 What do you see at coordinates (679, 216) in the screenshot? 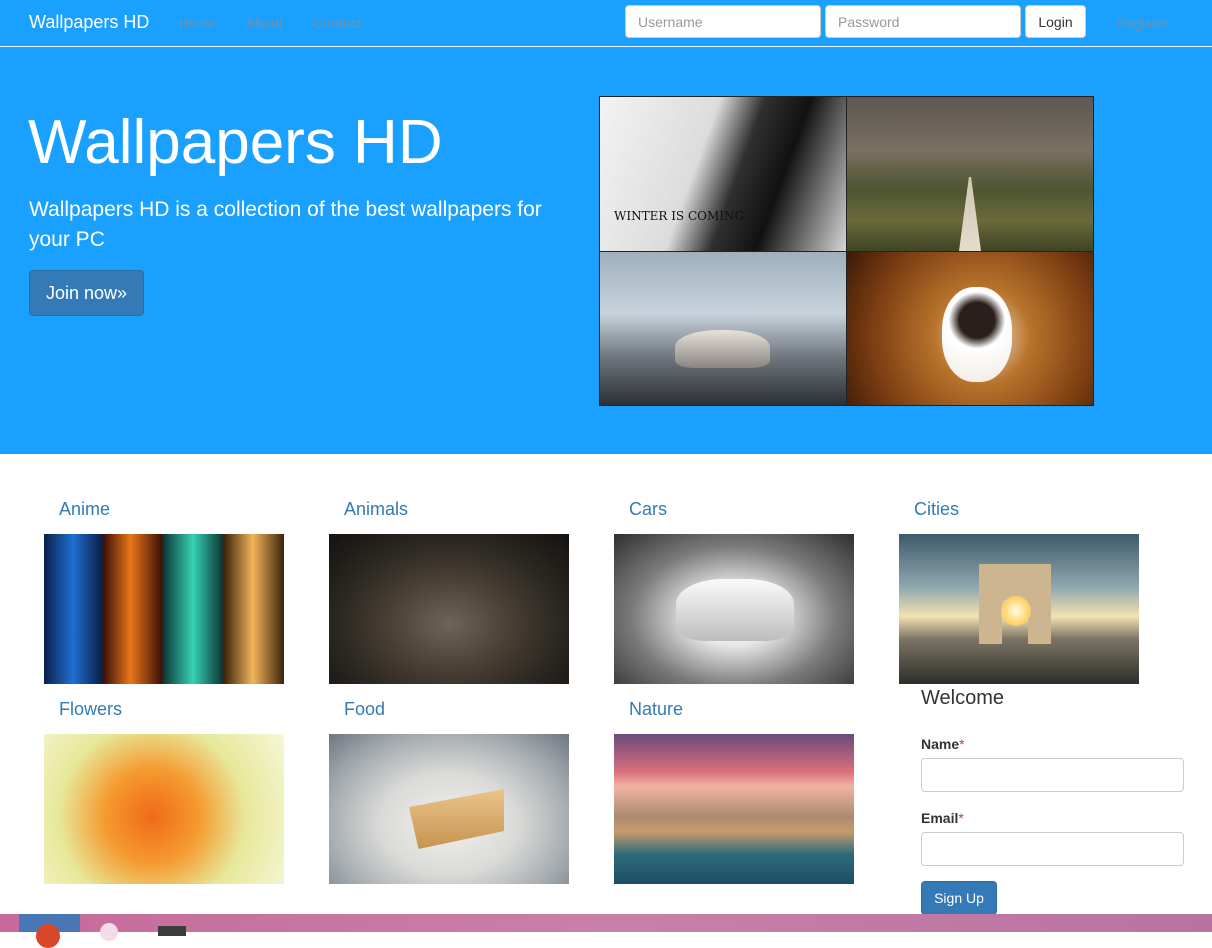
I see `winter-caption: WINTER IS COMING` at bounding box center [679, 216].